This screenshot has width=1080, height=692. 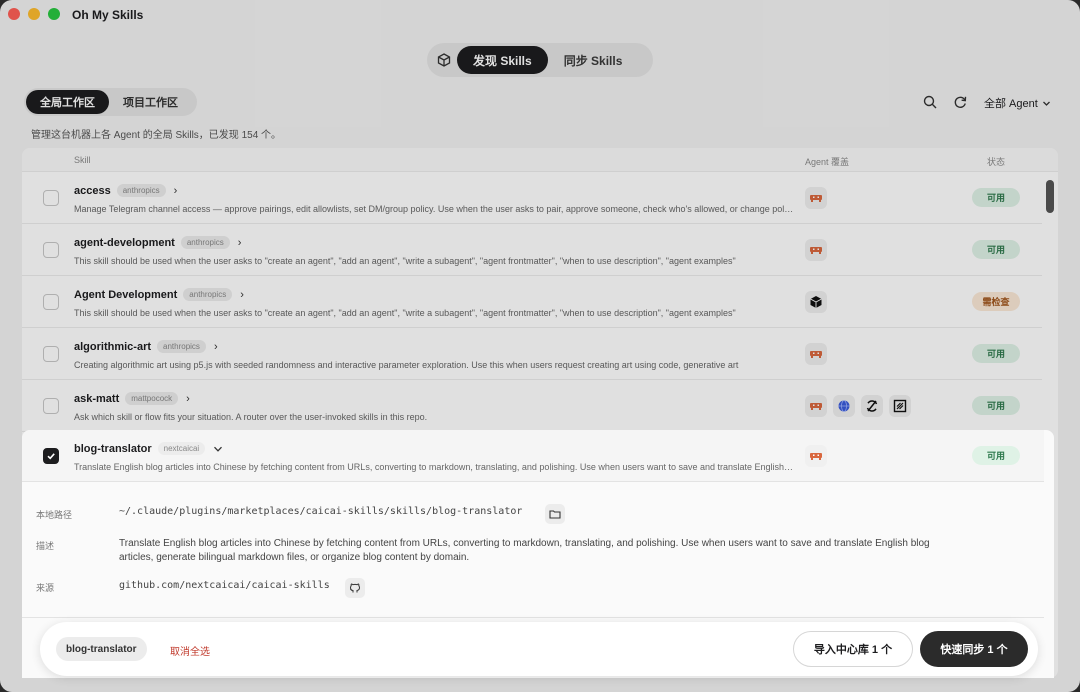 What do you see at coordinates (1050, 196) in the screenshot?
I see `scrollbar-thumb` at bounding box center [1050, 196].